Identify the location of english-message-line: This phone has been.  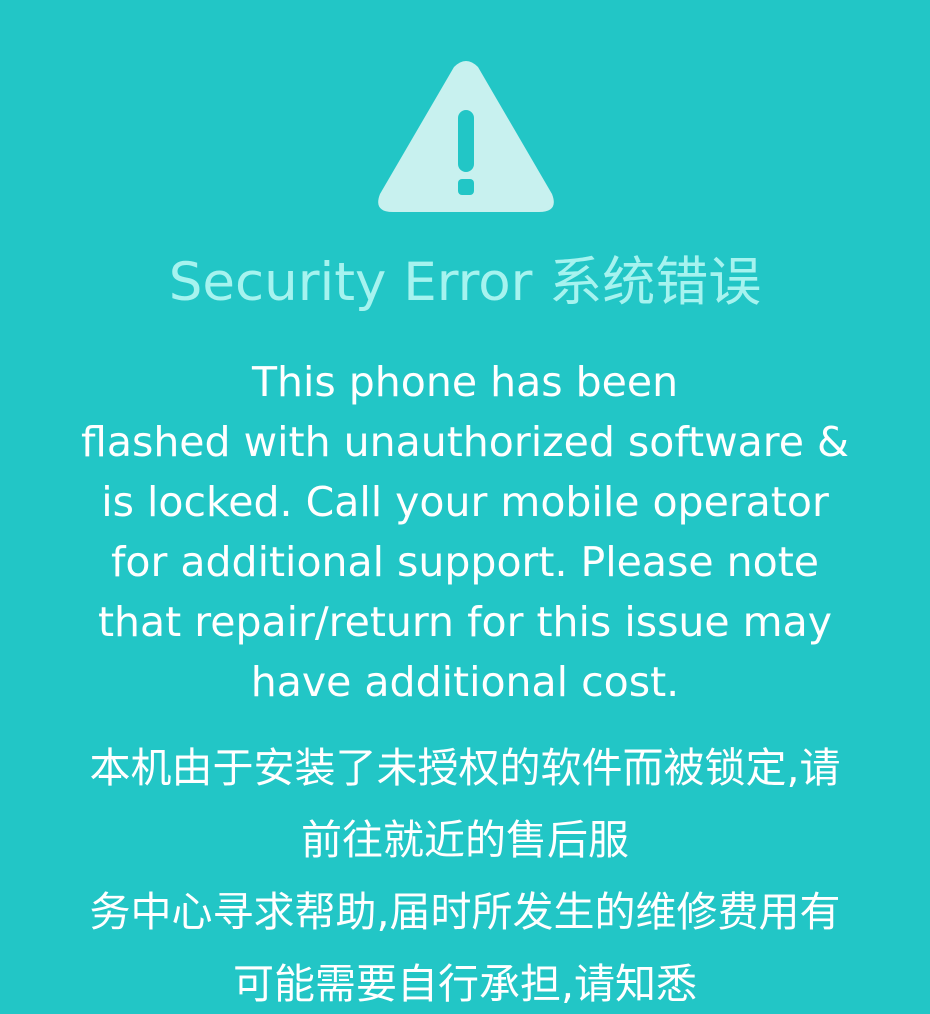
(465, 382).